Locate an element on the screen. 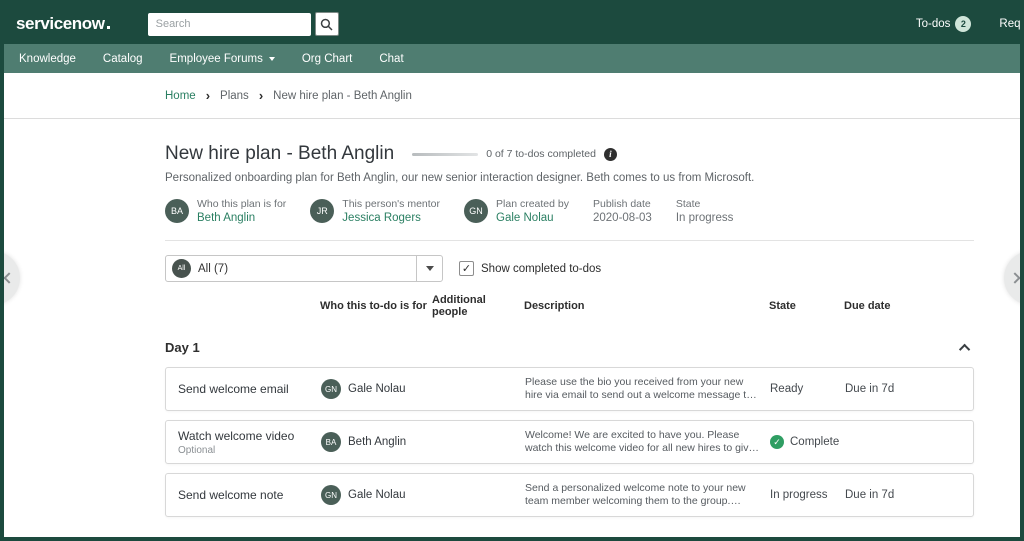 Image resolution: width=1024 pixels, height=541 pixels. meta-value-link: Beth Anglin is located at coordinates (241, 218).